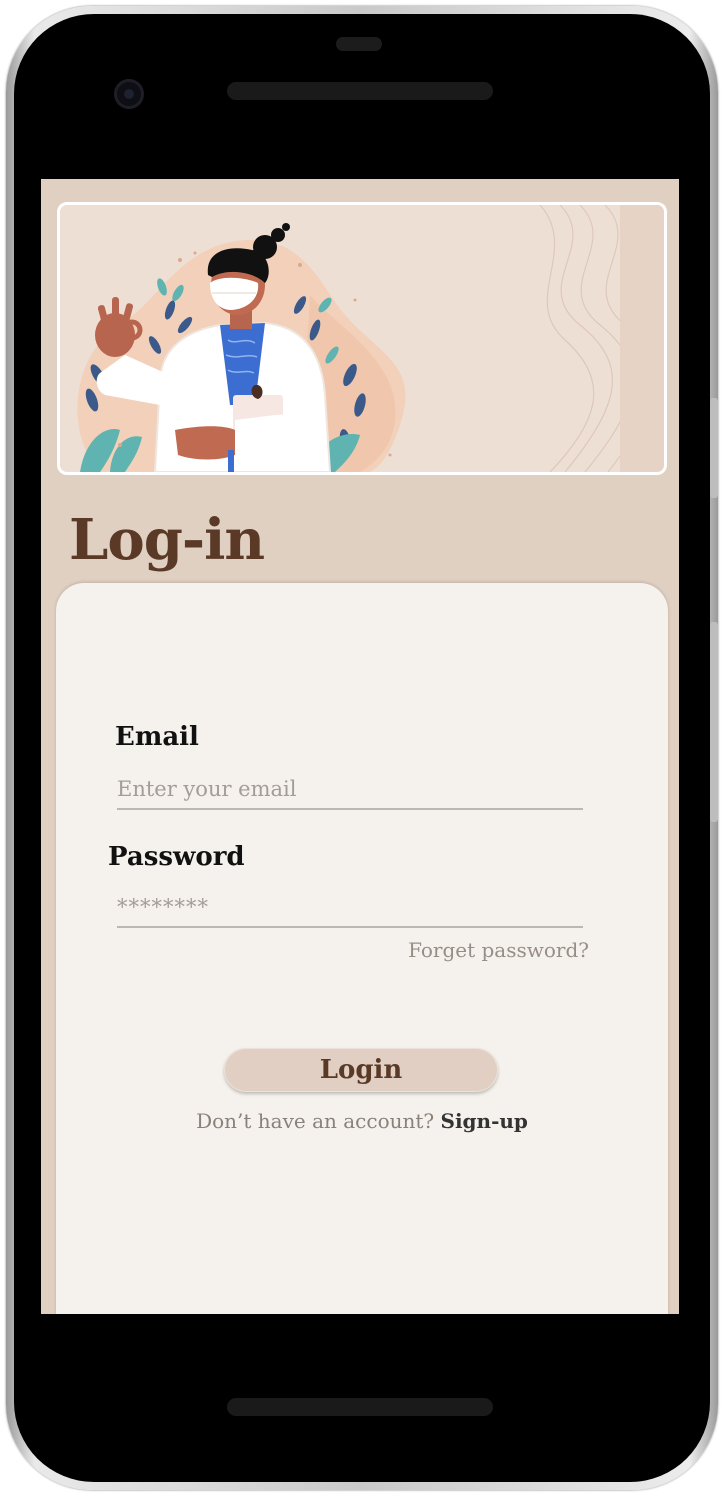 This screenshot has height=1498, width=728. I want to click on bottom-speaker, so click(360, 1407).